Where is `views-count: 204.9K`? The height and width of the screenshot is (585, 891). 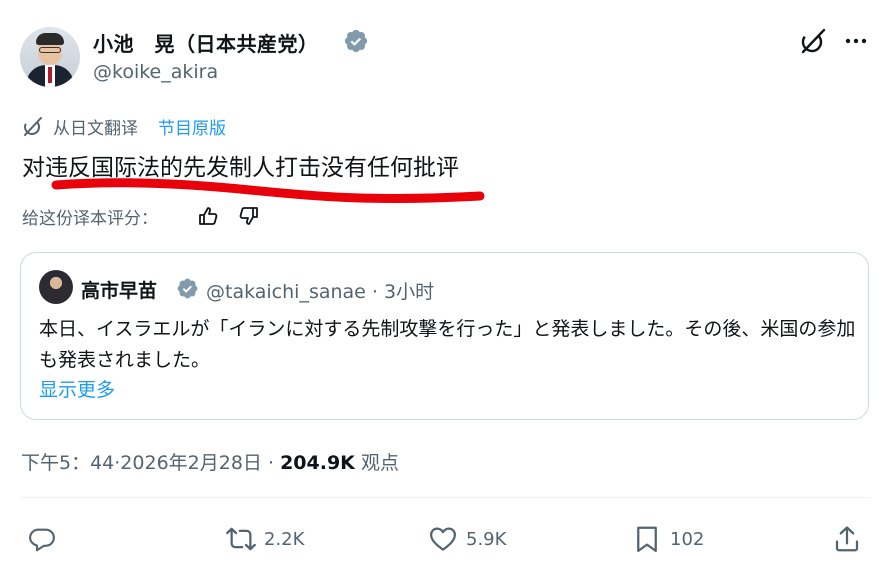 views-count: 204.9K is located at coordinates (317, 463).